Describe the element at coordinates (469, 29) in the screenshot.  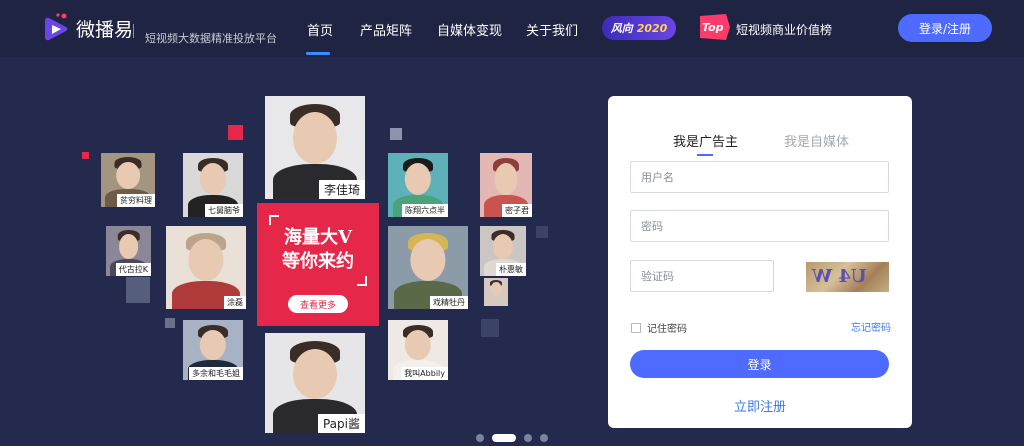
I see `nav-self-media: 自媒体变现` at that location.